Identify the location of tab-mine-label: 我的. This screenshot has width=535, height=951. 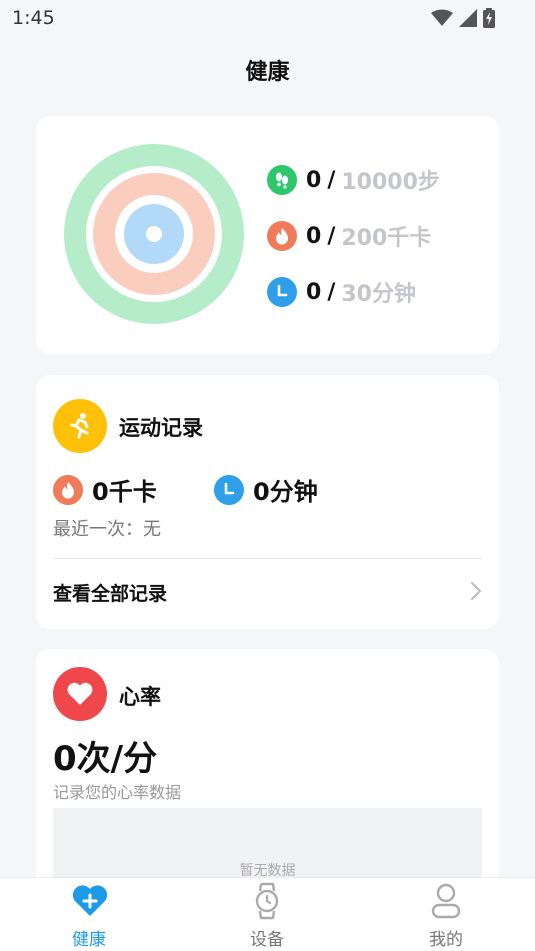
(446, 940).